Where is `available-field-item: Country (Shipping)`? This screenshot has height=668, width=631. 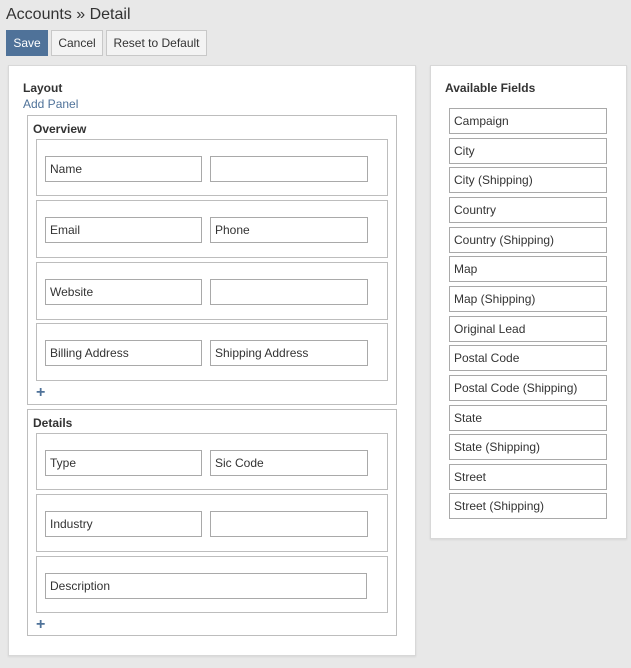
available-field-item: Country (Shipping) is located at coordinates (528, 239).